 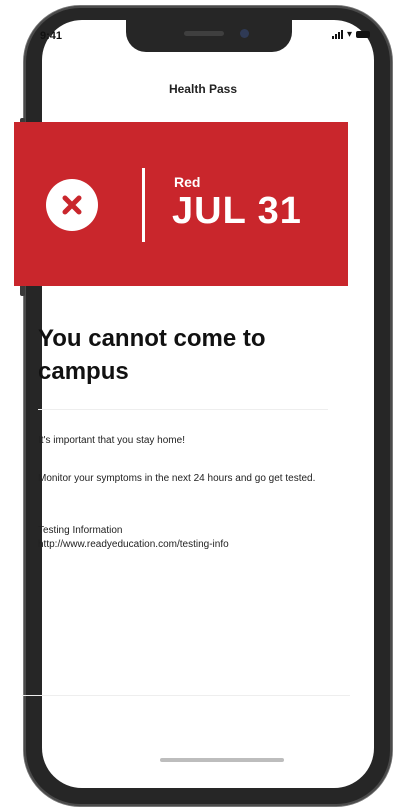 I want to click on page-title: Health Pass, so click(x=203, y=89).